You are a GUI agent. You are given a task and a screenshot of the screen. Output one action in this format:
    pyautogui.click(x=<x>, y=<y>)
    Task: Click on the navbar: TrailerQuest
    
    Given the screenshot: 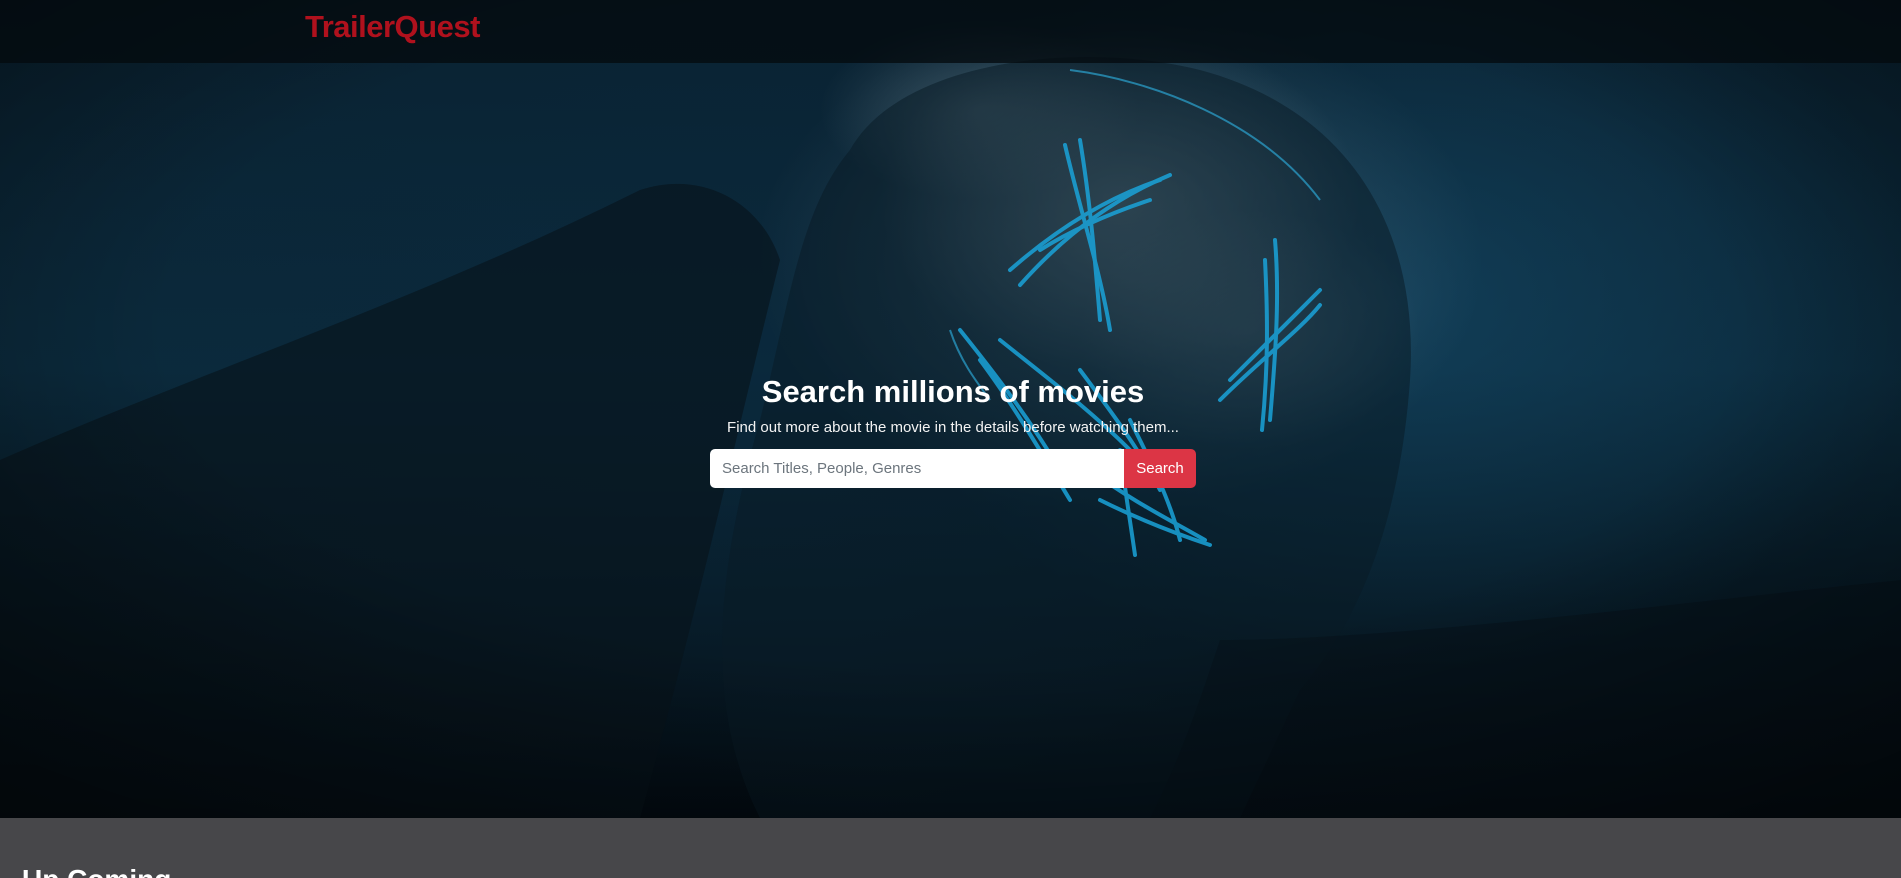 What is the action you would take?
    pyautogui.click(x=950, y=31)
    